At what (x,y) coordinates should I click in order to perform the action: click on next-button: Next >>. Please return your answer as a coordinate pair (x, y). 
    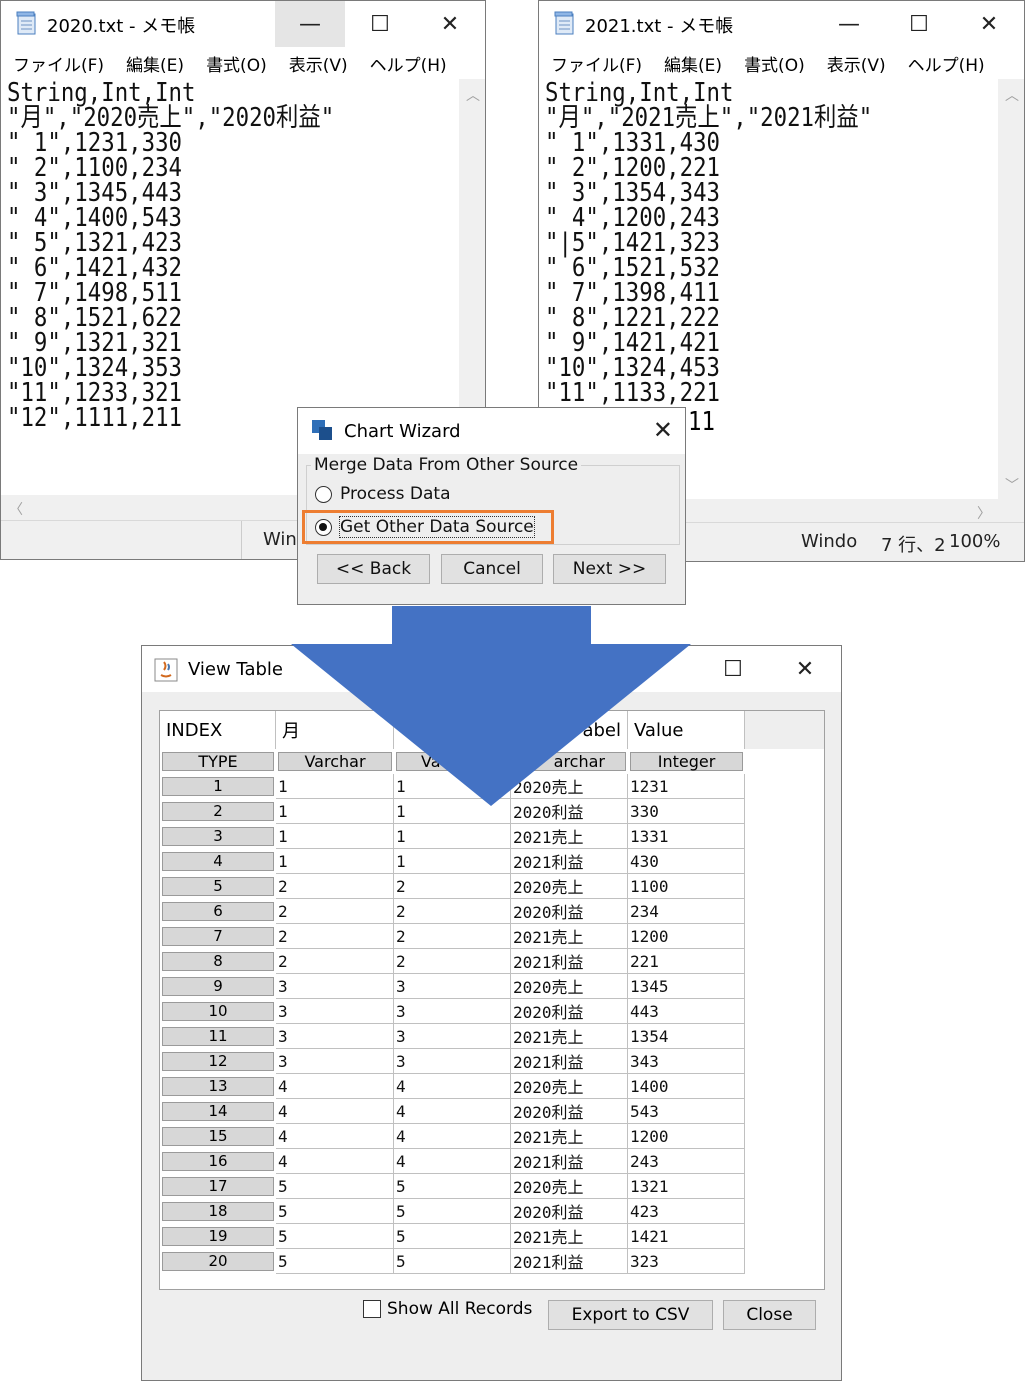
    Looking at the image, I should click on (609, 569).